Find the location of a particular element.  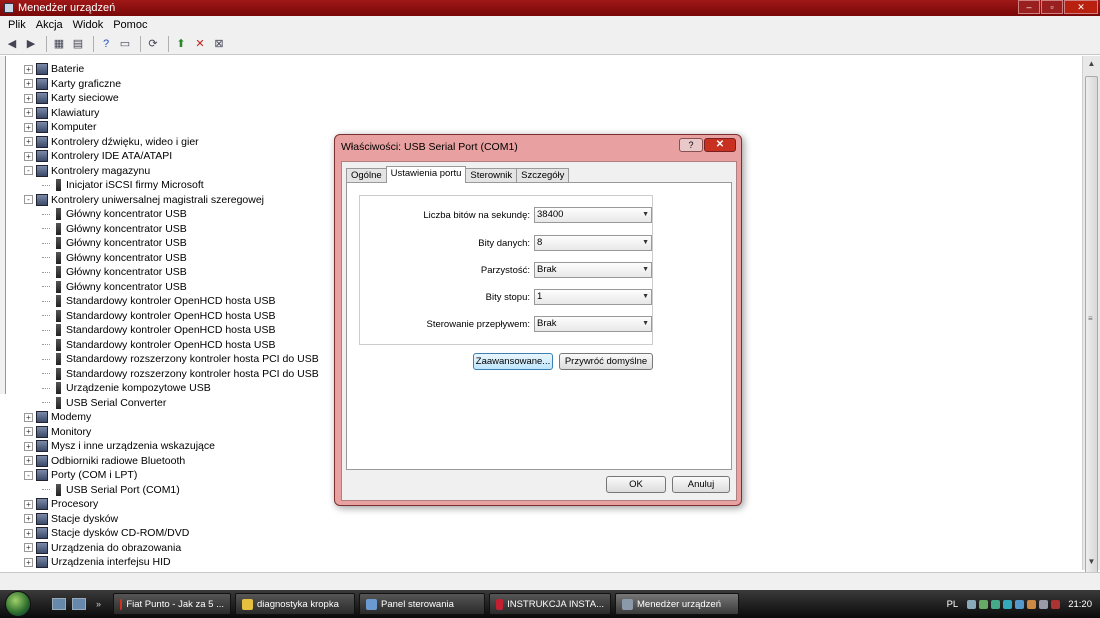

tree-category: + Kontrolery dźwięku, wideo i gier is located at coordinates (111, 142).